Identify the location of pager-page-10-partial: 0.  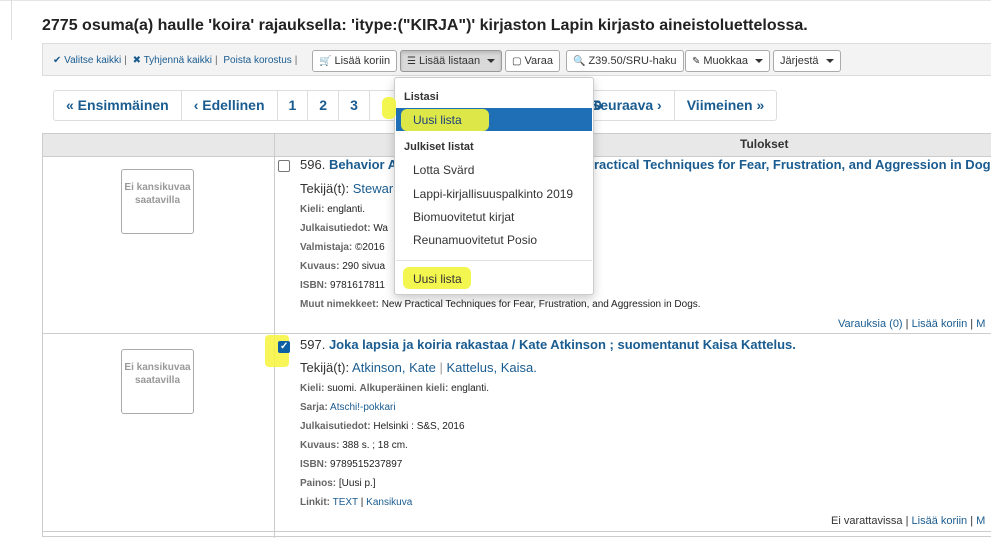
(598, 105).